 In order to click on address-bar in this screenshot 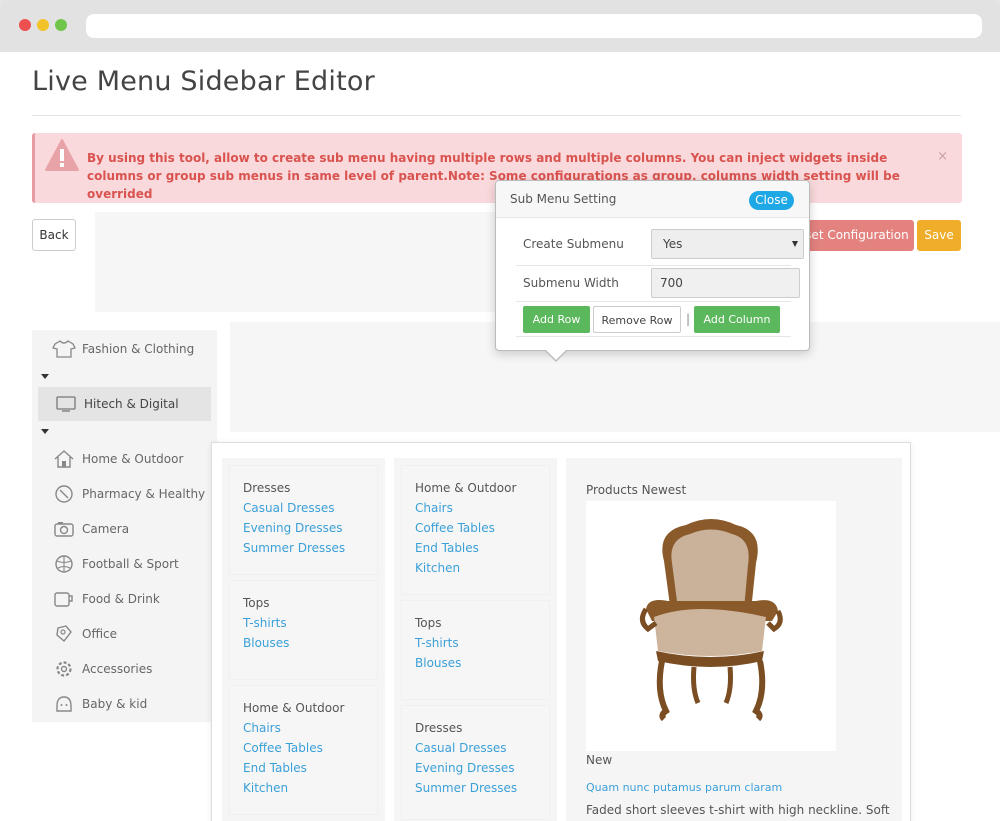, I will do `click(534, 26)`.